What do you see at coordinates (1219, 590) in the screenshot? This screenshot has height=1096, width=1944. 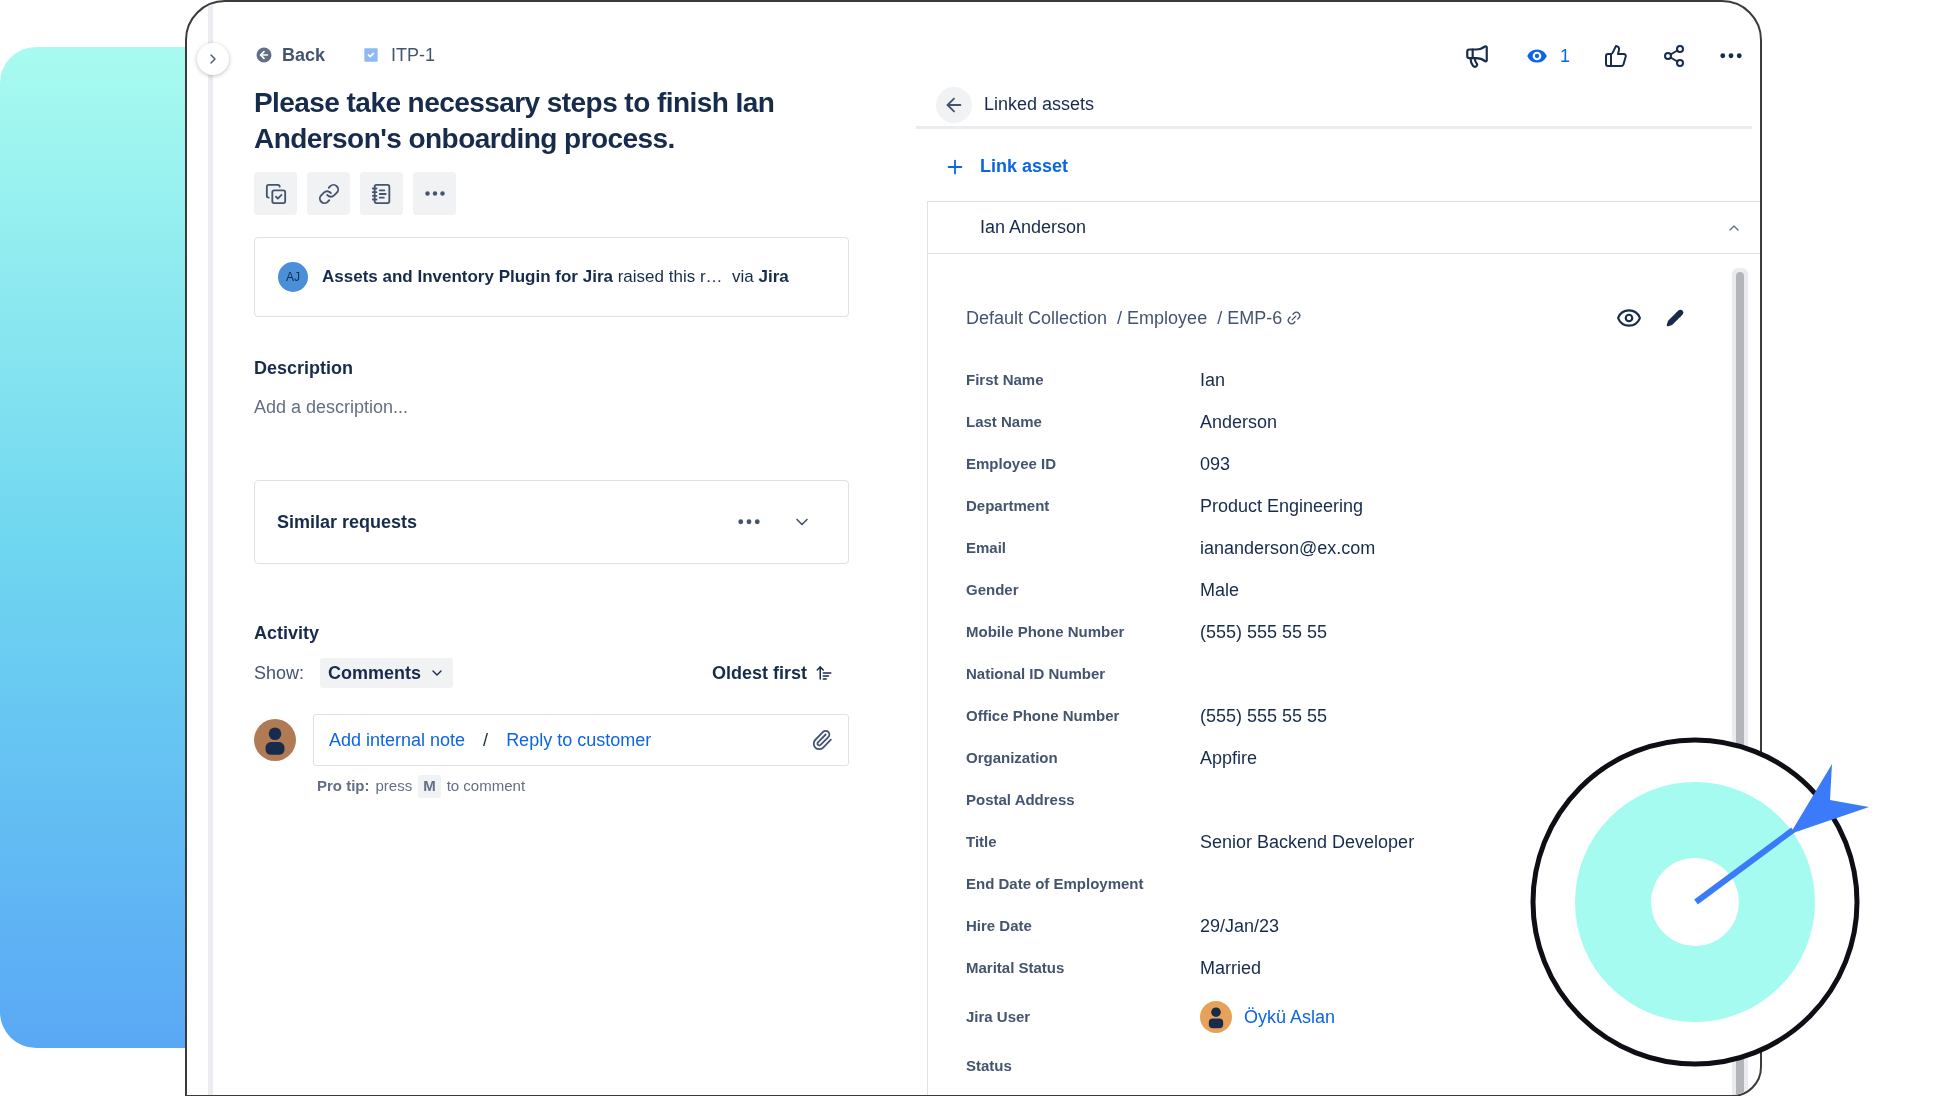 I see `attribute-value: Male` at bounding box center [1219, 590].